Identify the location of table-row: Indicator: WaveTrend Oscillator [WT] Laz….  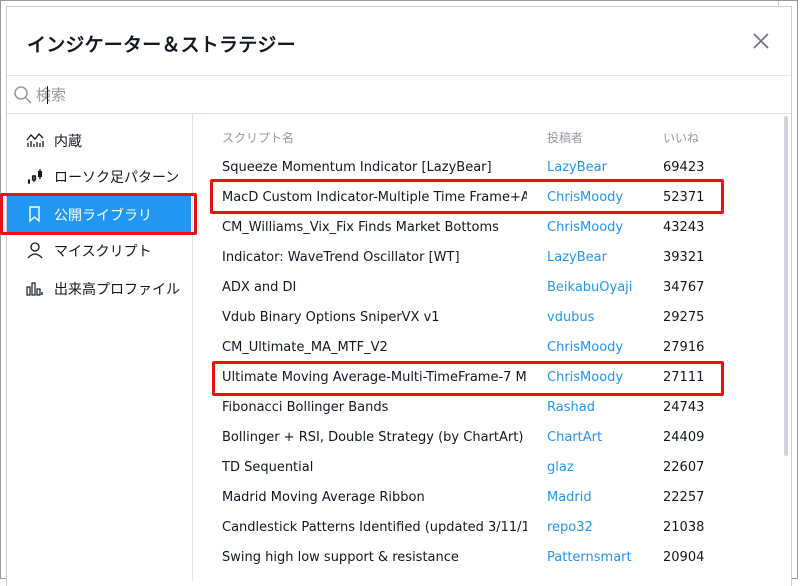
(486, 259).